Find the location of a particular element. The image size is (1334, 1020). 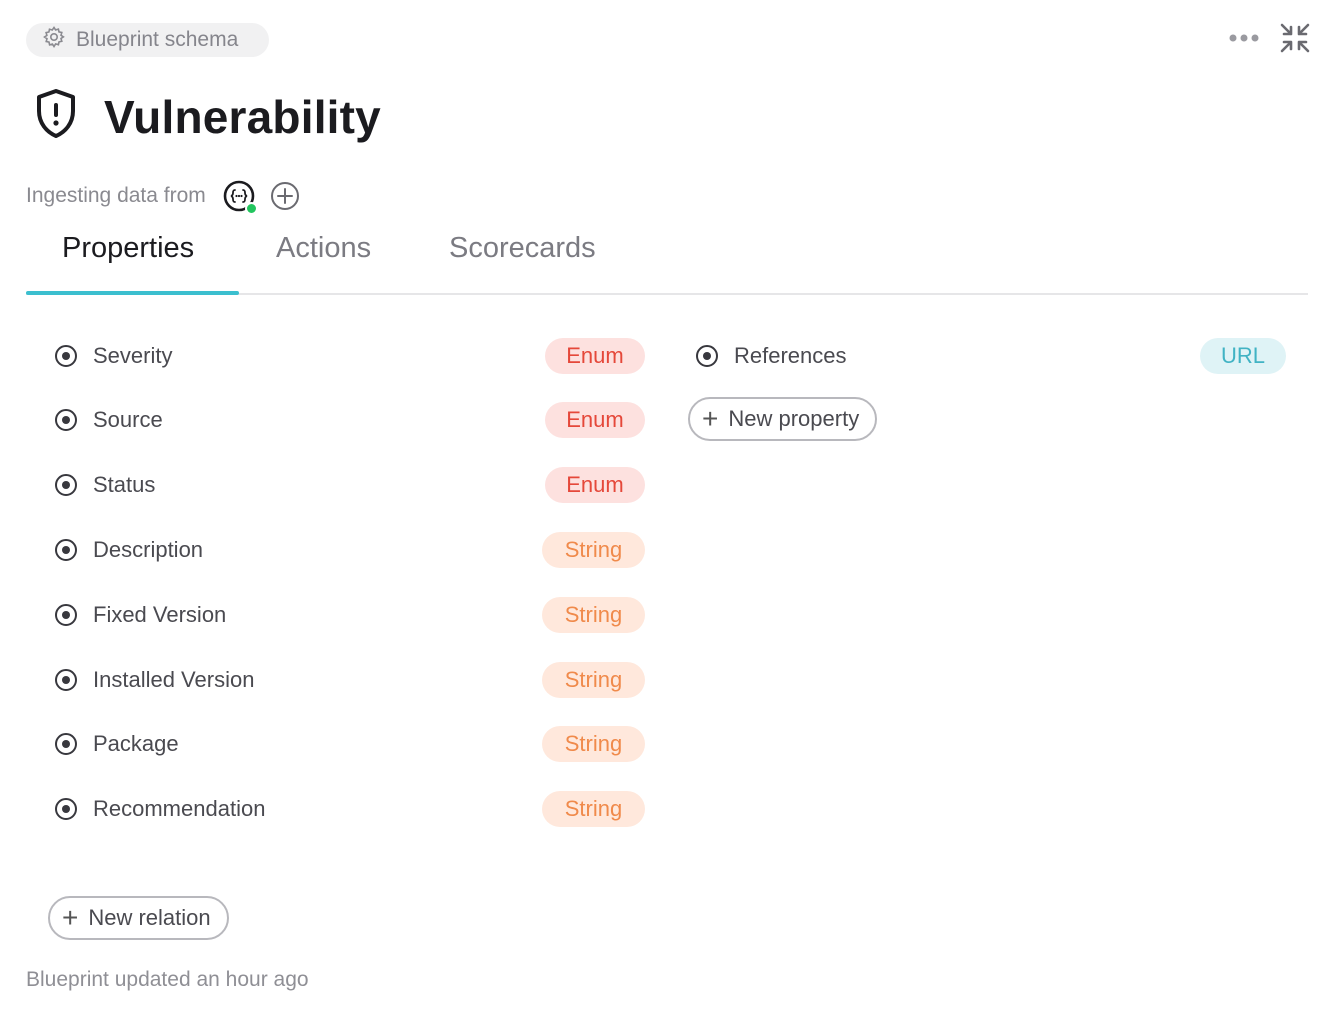

new-relation-button: + New relation is located at coordinates (138, 918).